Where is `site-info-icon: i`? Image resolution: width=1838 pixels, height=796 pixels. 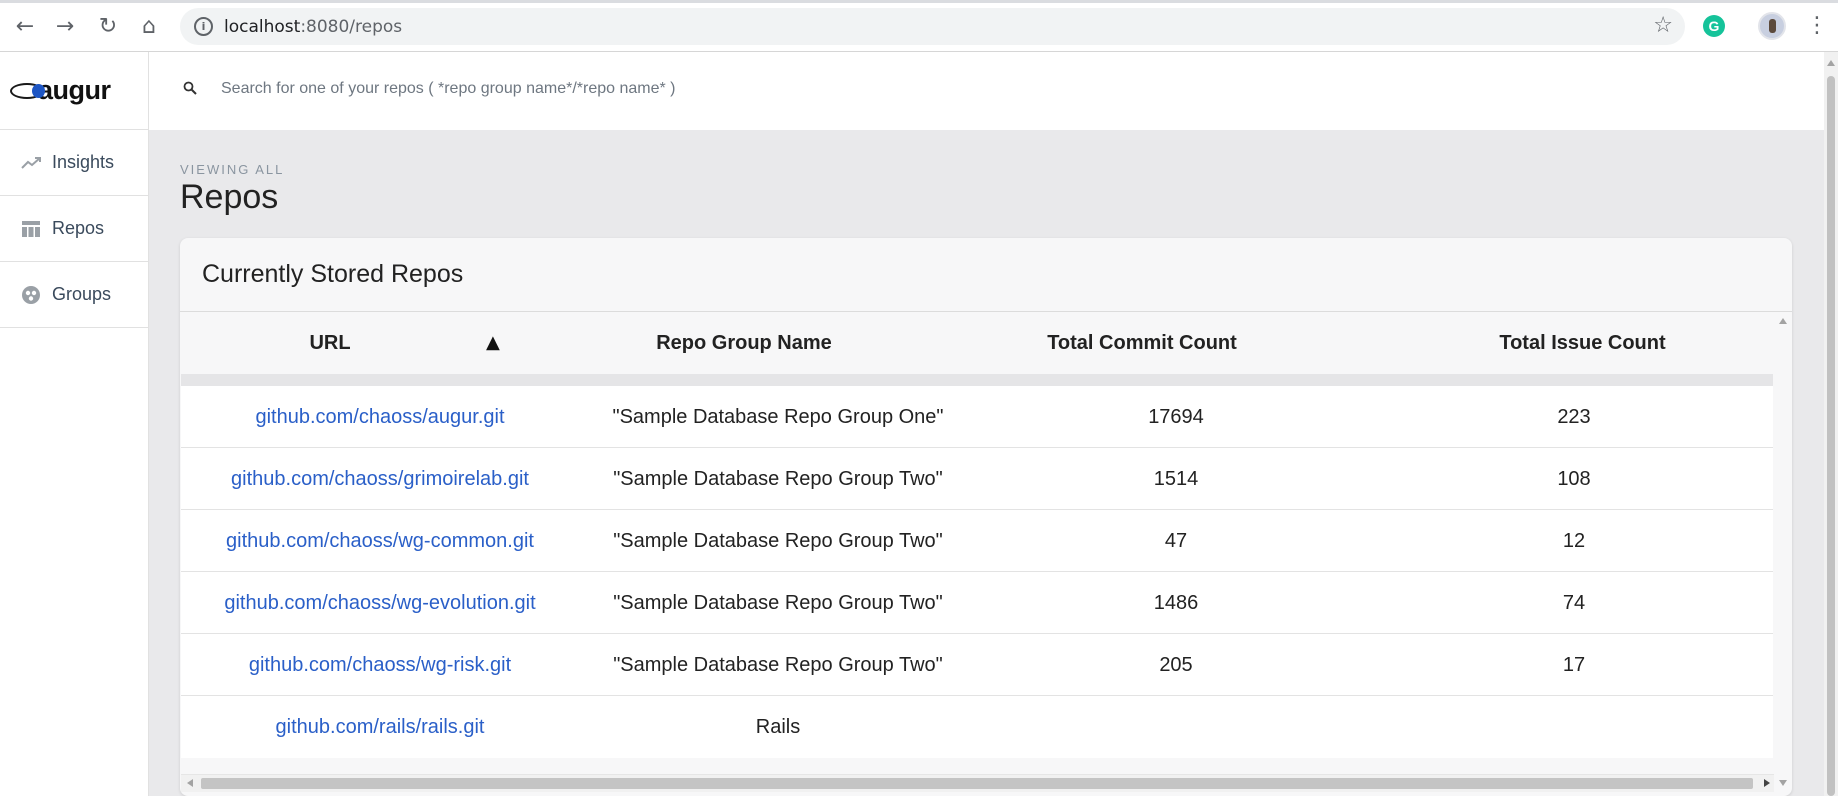
site-info-icon: i is located at coordinates (203, 26).